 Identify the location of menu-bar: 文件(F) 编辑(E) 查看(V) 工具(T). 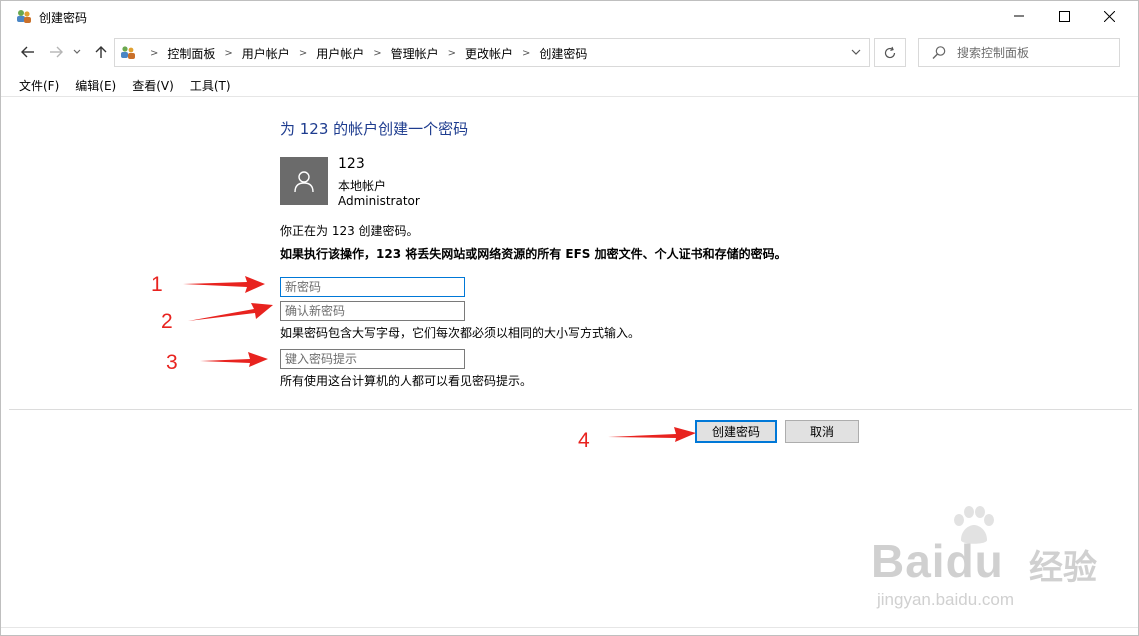
(569, 86).